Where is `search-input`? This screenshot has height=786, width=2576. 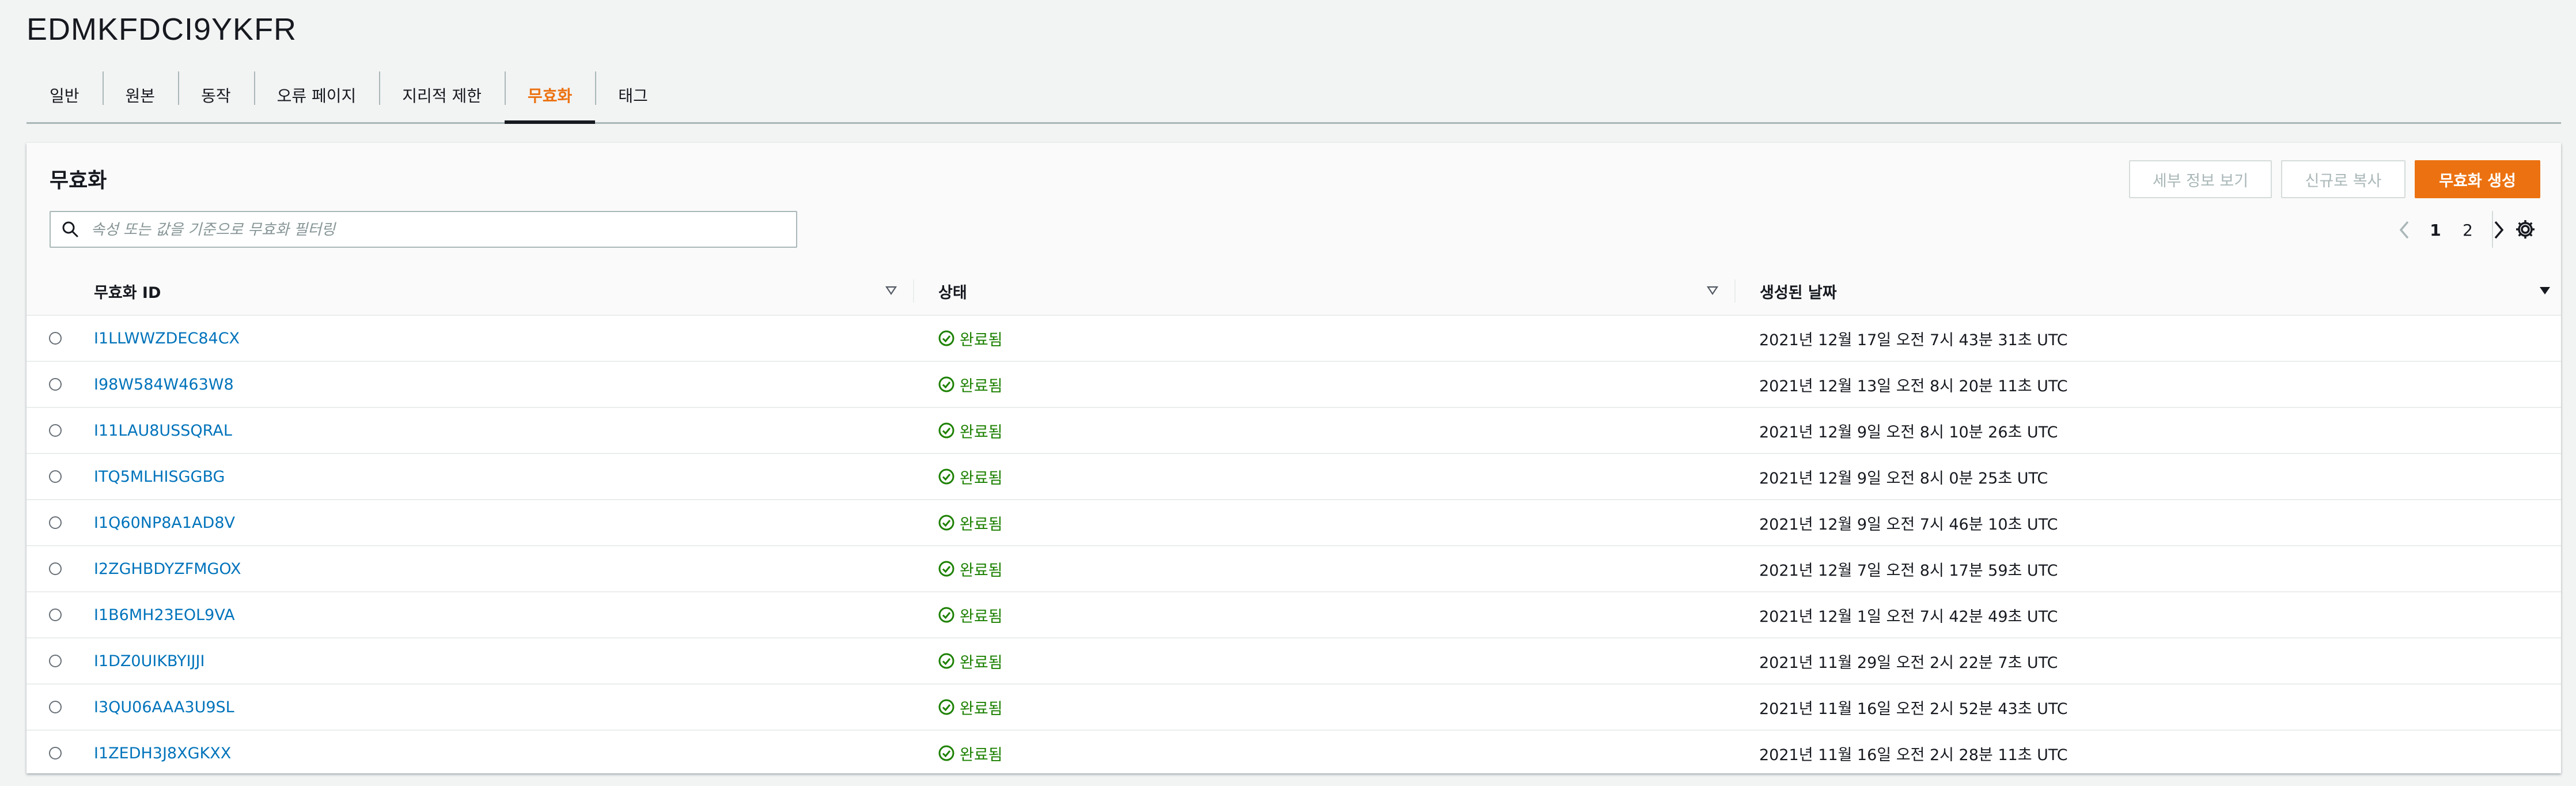 search-input is located at coordinates (436, 230).